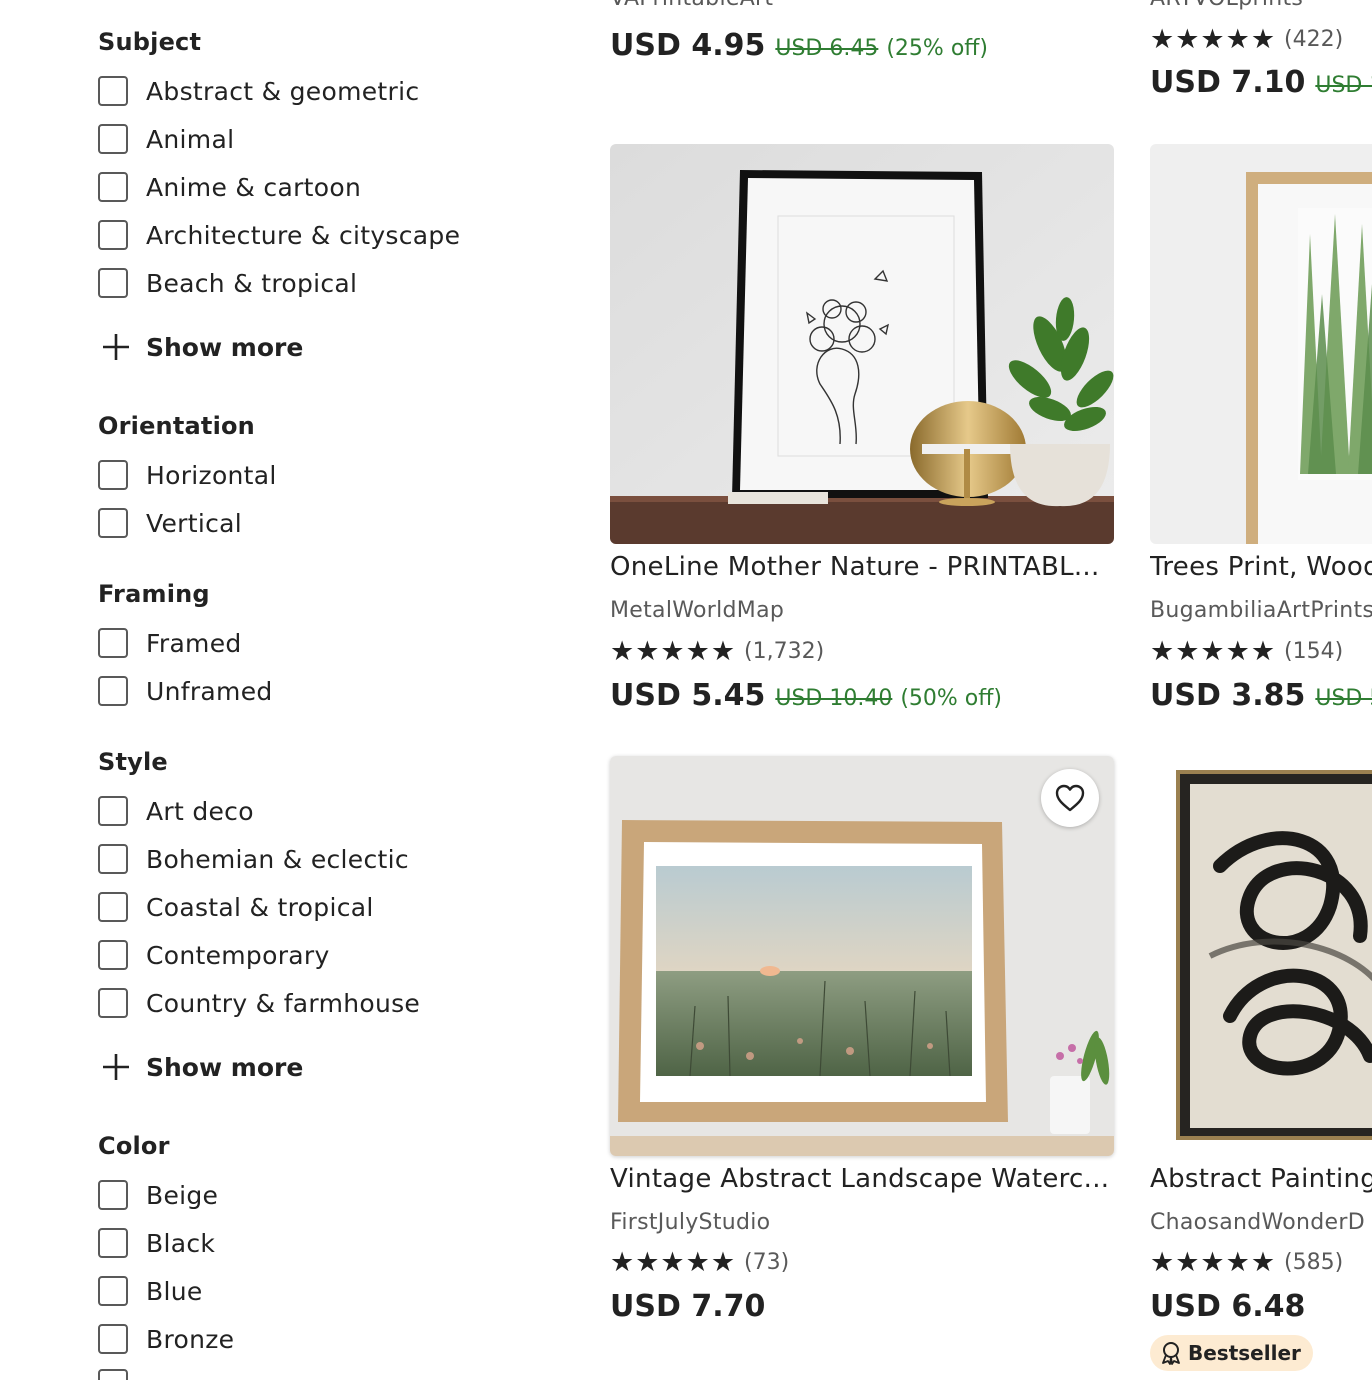  Describe the element at coordinates (862, 610) in the screenshot. I see `listing-shop-name: MetalWorldMap` at that location.